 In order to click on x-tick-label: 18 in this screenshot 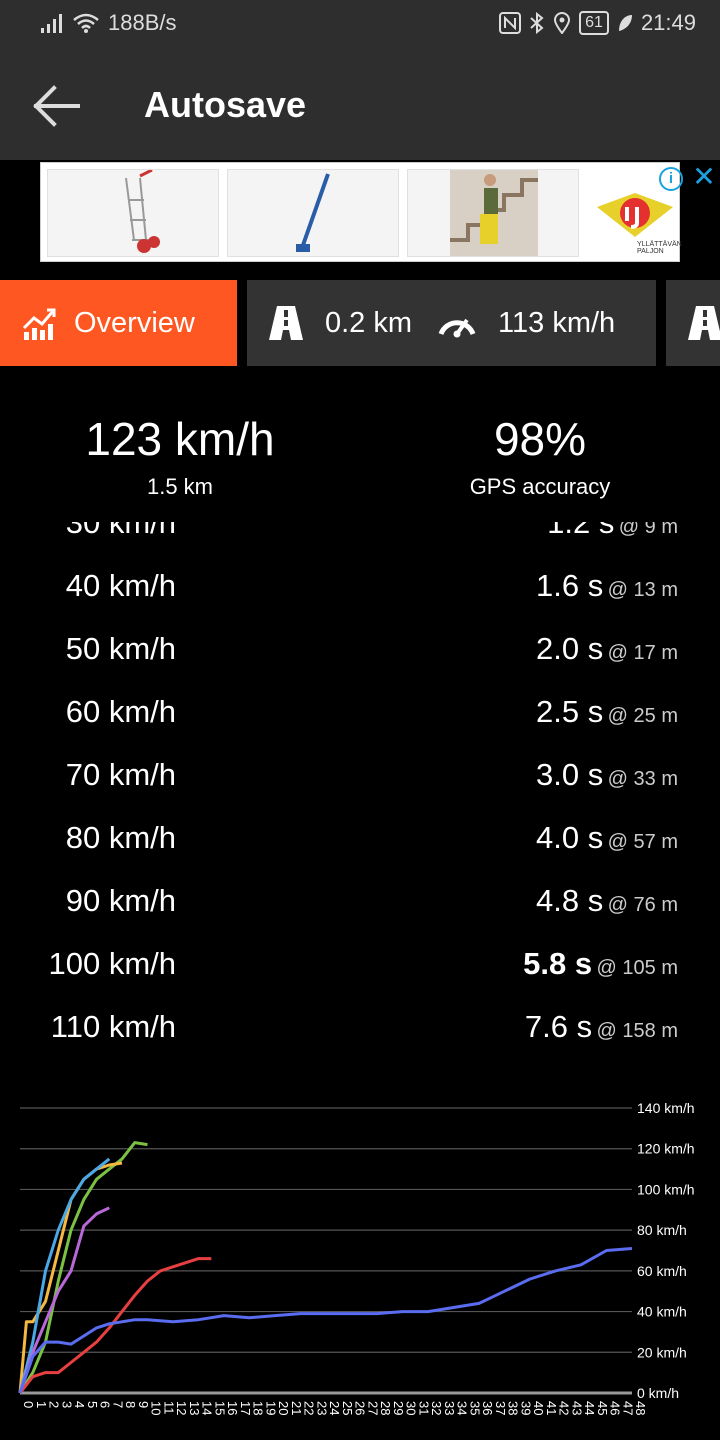, I will do `click(258, 1408)`.